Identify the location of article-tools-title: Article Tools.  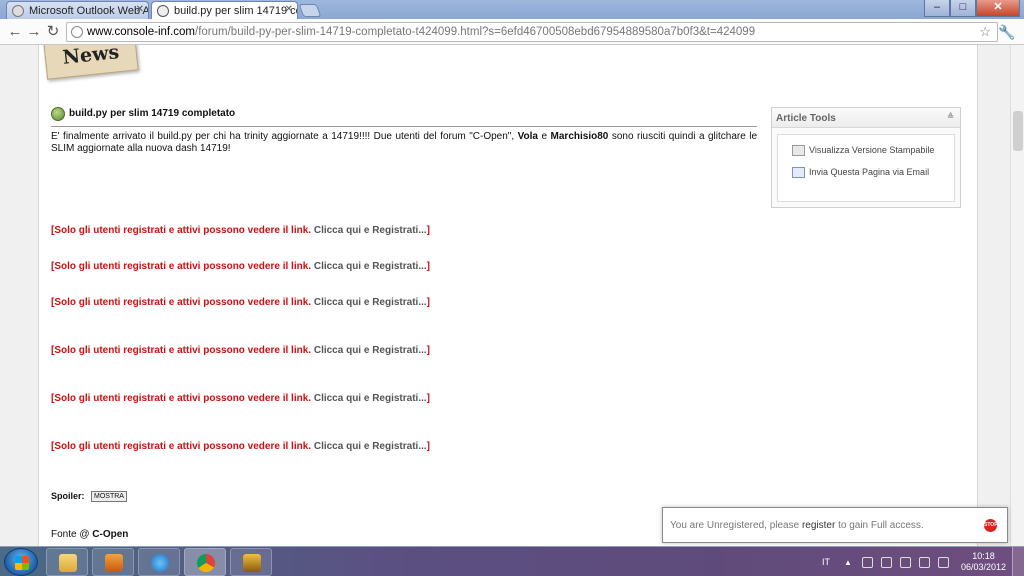
(806, 118).